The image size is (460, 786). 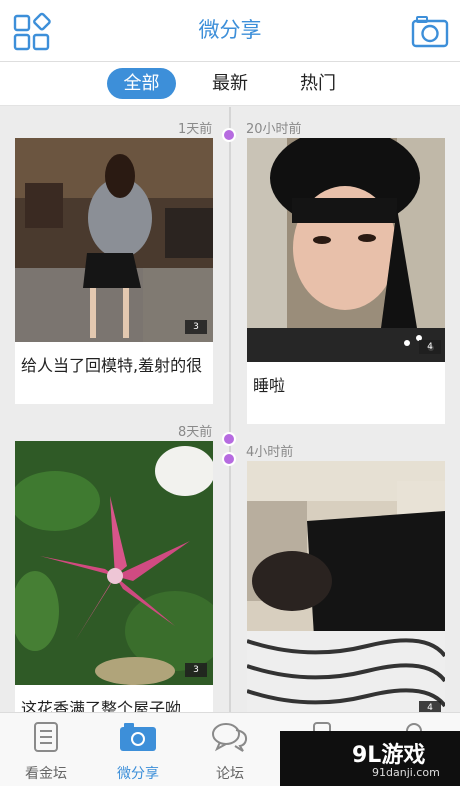 I want to click on page-title: 微分享, so click(x=230, y=30).